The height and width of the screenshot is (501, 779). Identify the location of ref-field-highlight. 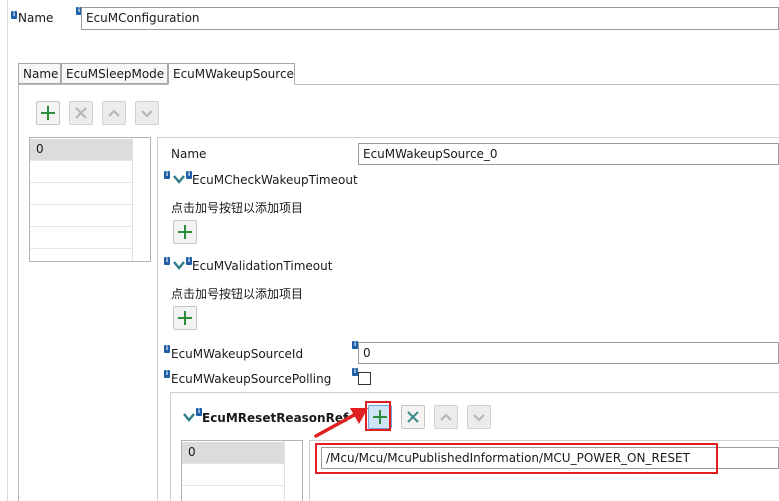
(516, 458).